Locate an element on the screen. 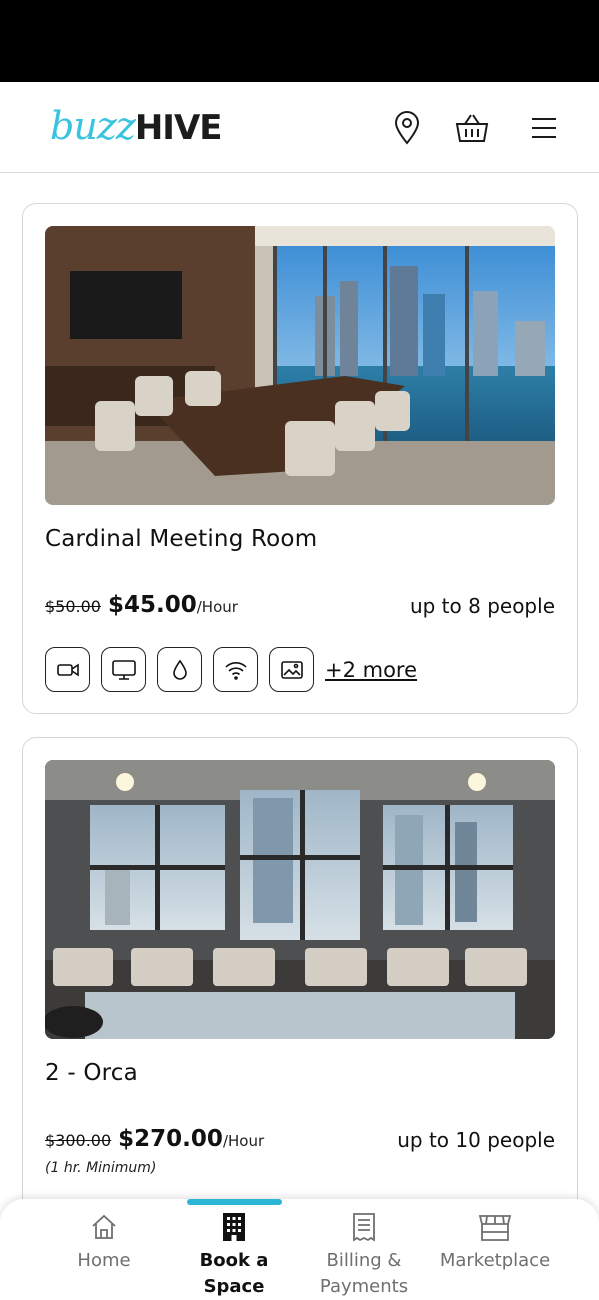 This screenshot has width=599, height=1300. nav-billing-payments: Billing & Payments is located at coordinates (364, 1249).